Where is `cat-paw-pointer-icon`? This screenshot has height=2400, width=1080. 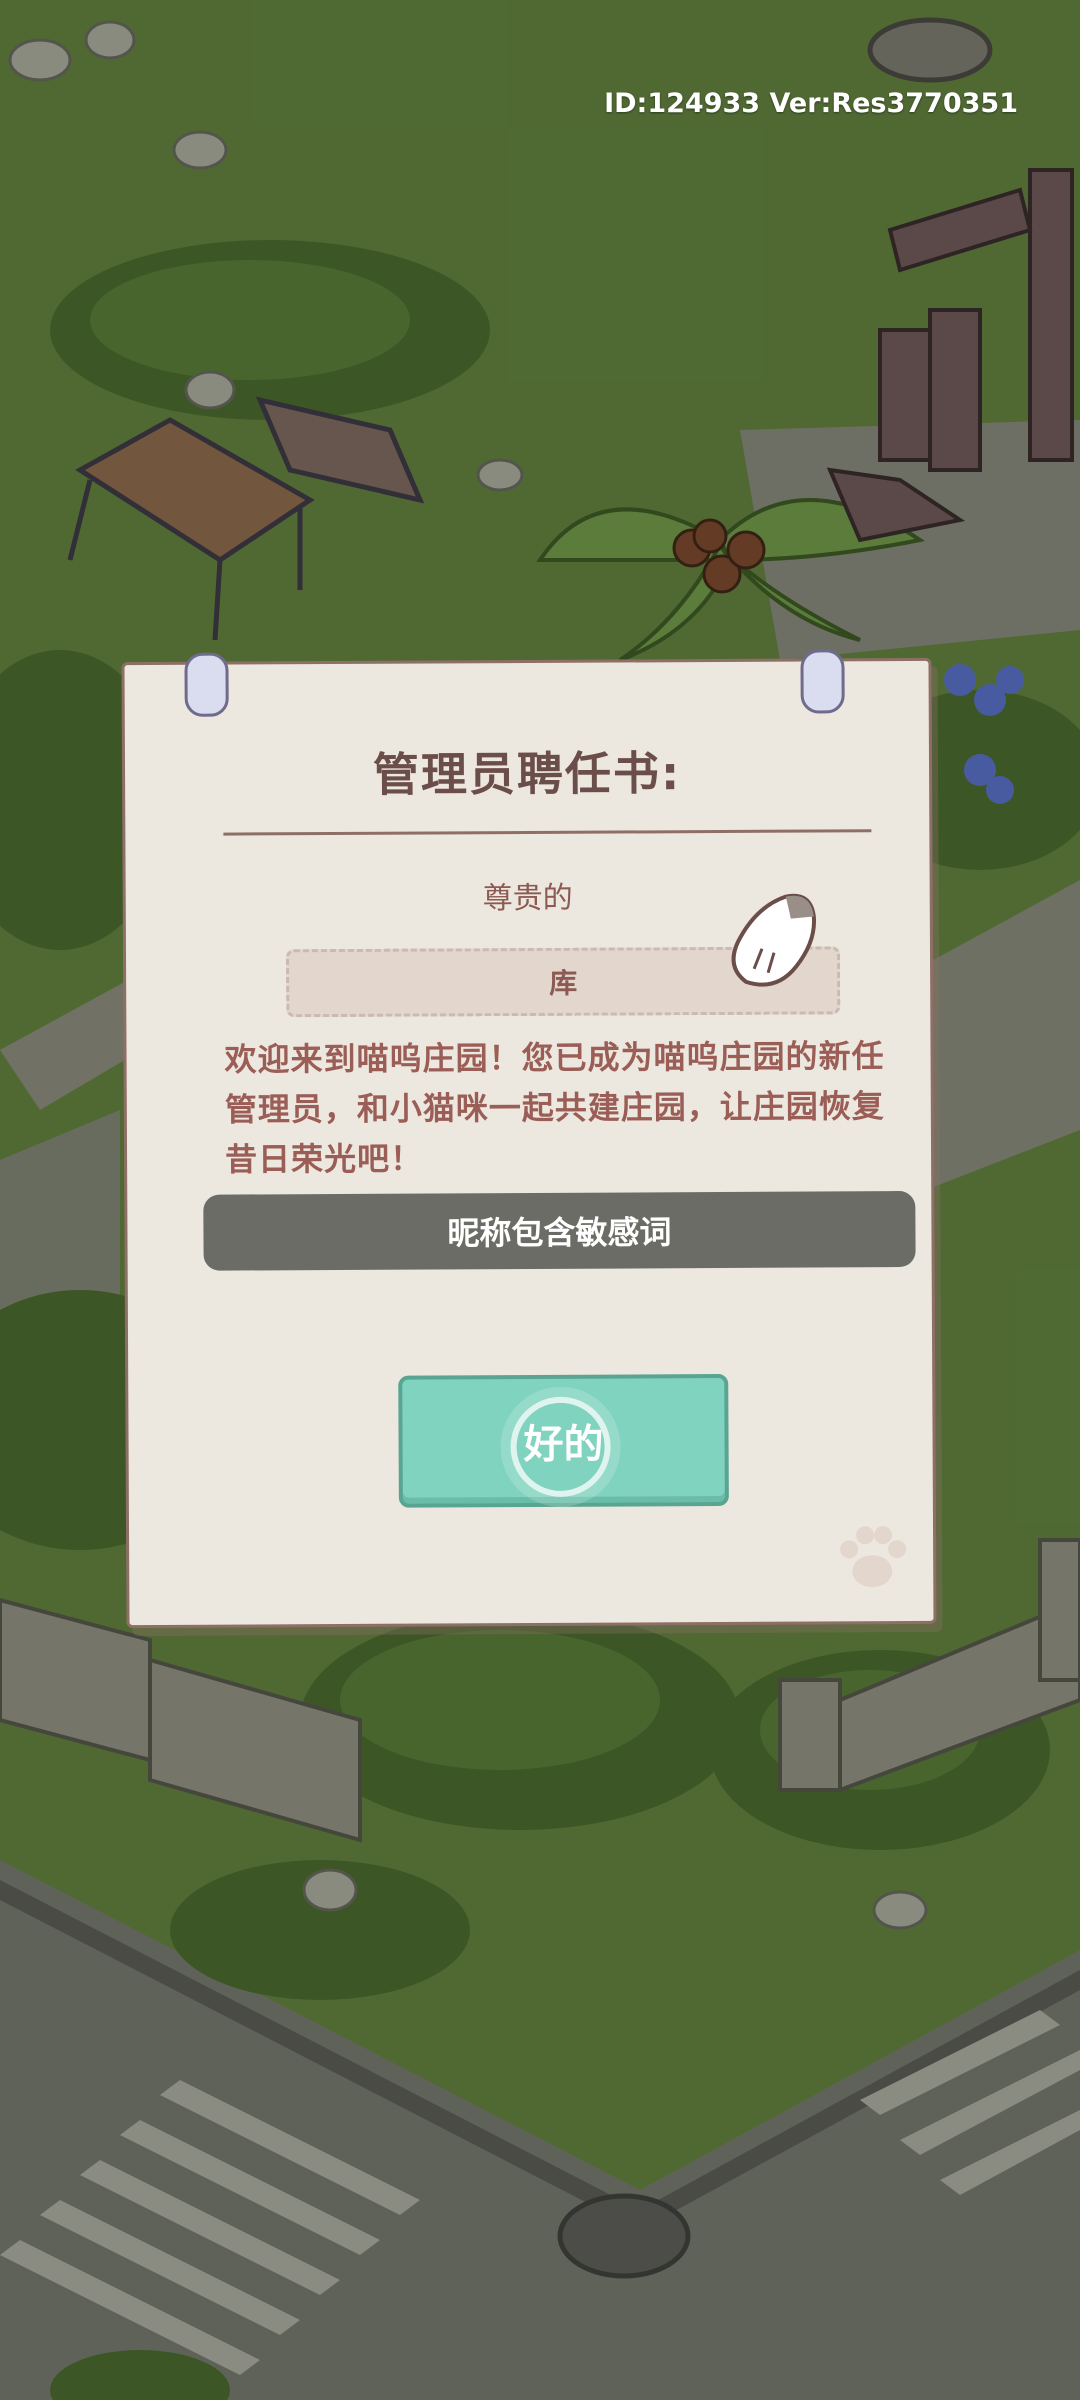
cat-paw-pointer-icon is located at coordinates (774, 940).